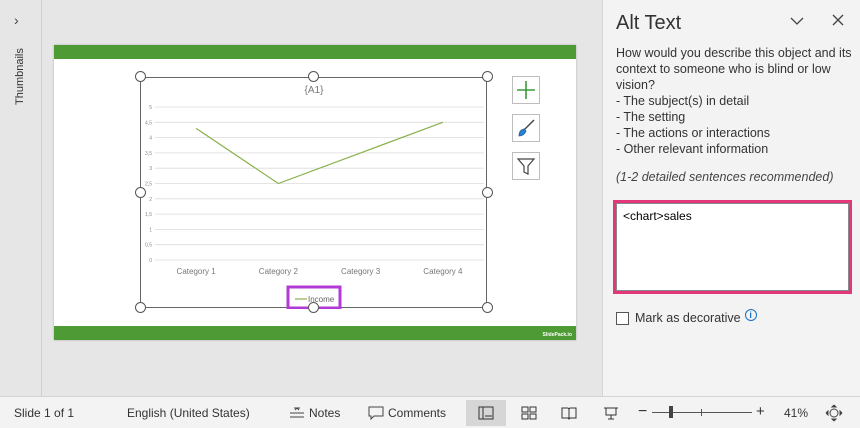  I want to click on comments-button: Comments, so click(407, 413).